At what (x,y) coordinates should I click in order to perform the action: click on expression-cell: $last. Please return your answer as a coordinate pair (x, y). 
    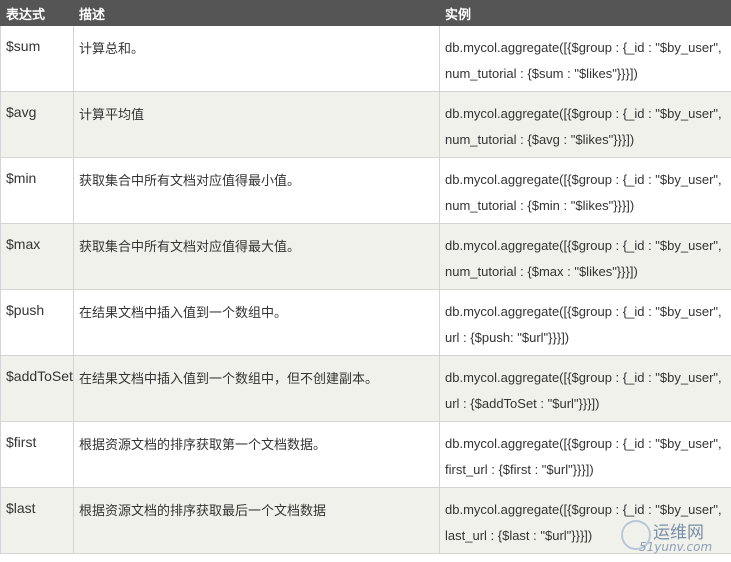
    Looking at the image, I should click on (37, 520).